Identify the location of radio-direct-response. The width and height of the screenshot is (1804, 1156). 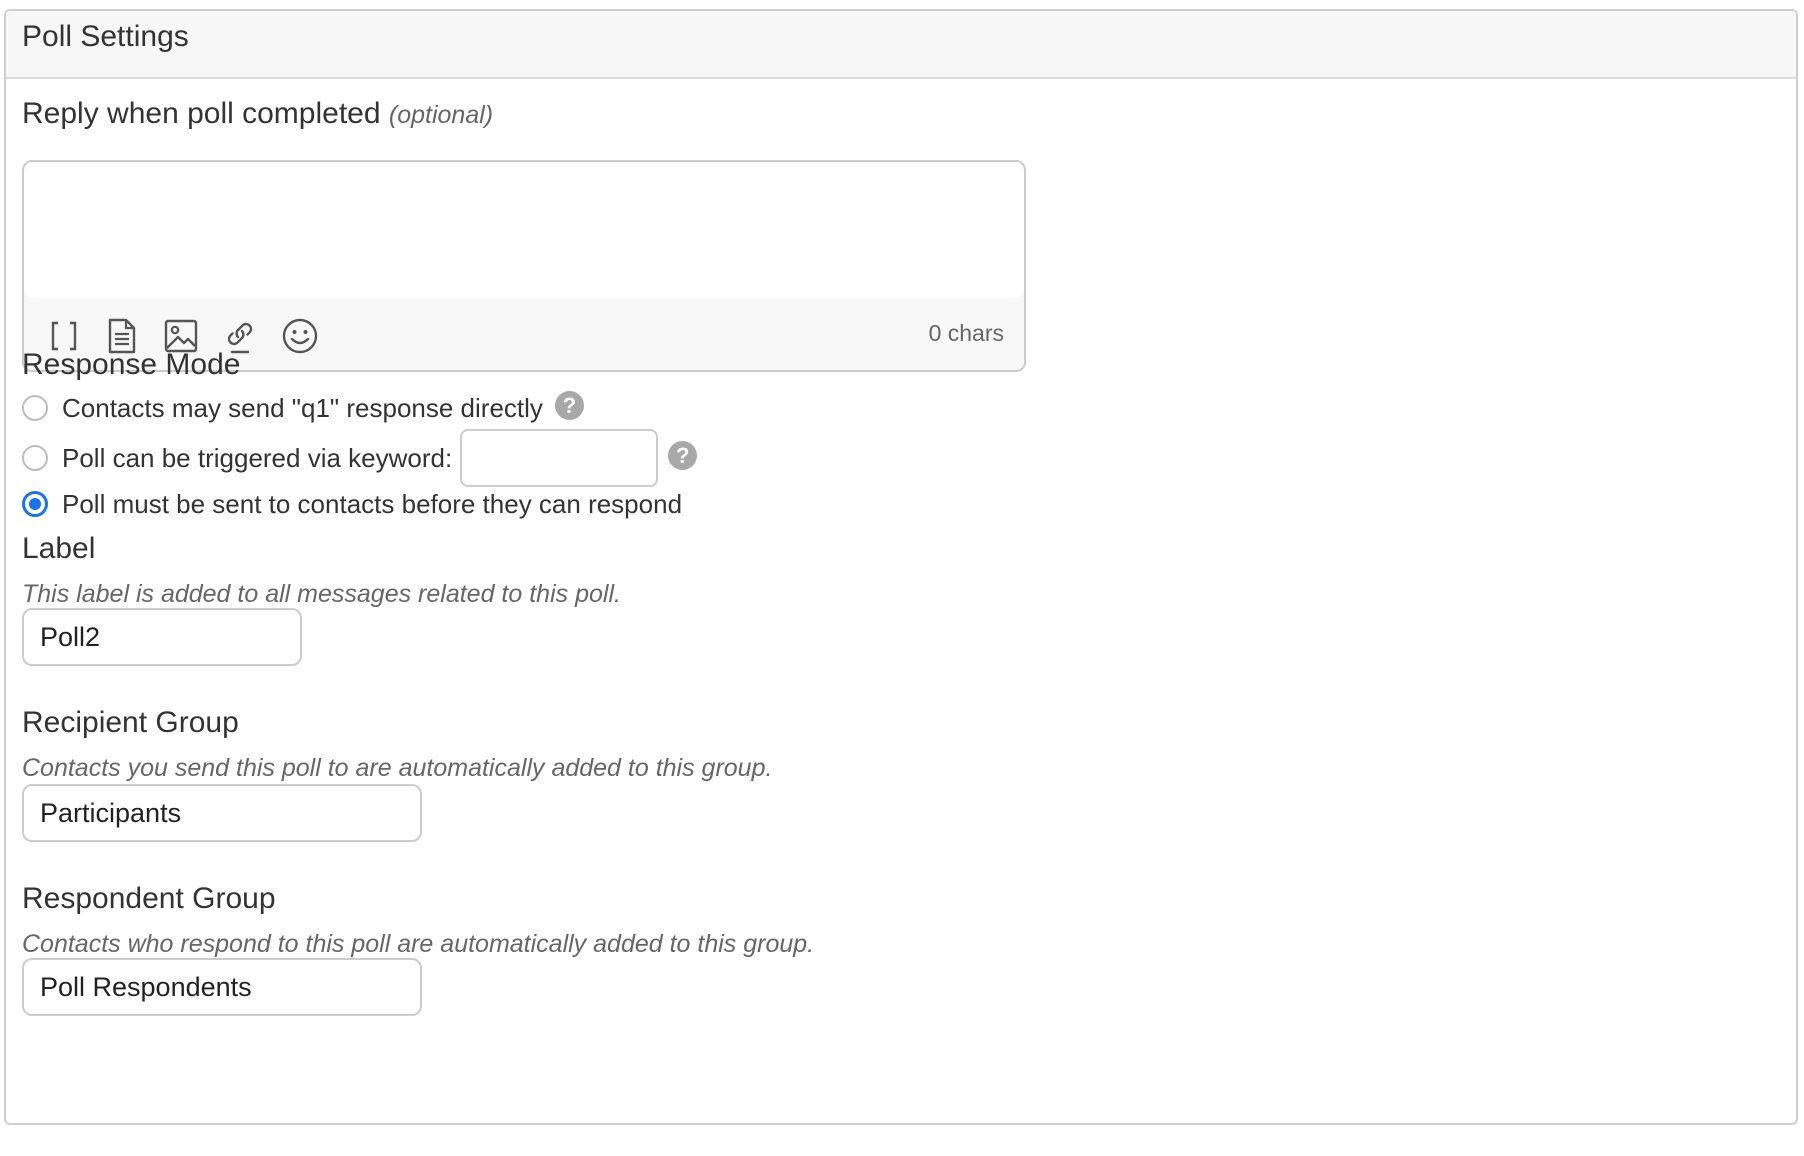
(35, 408).